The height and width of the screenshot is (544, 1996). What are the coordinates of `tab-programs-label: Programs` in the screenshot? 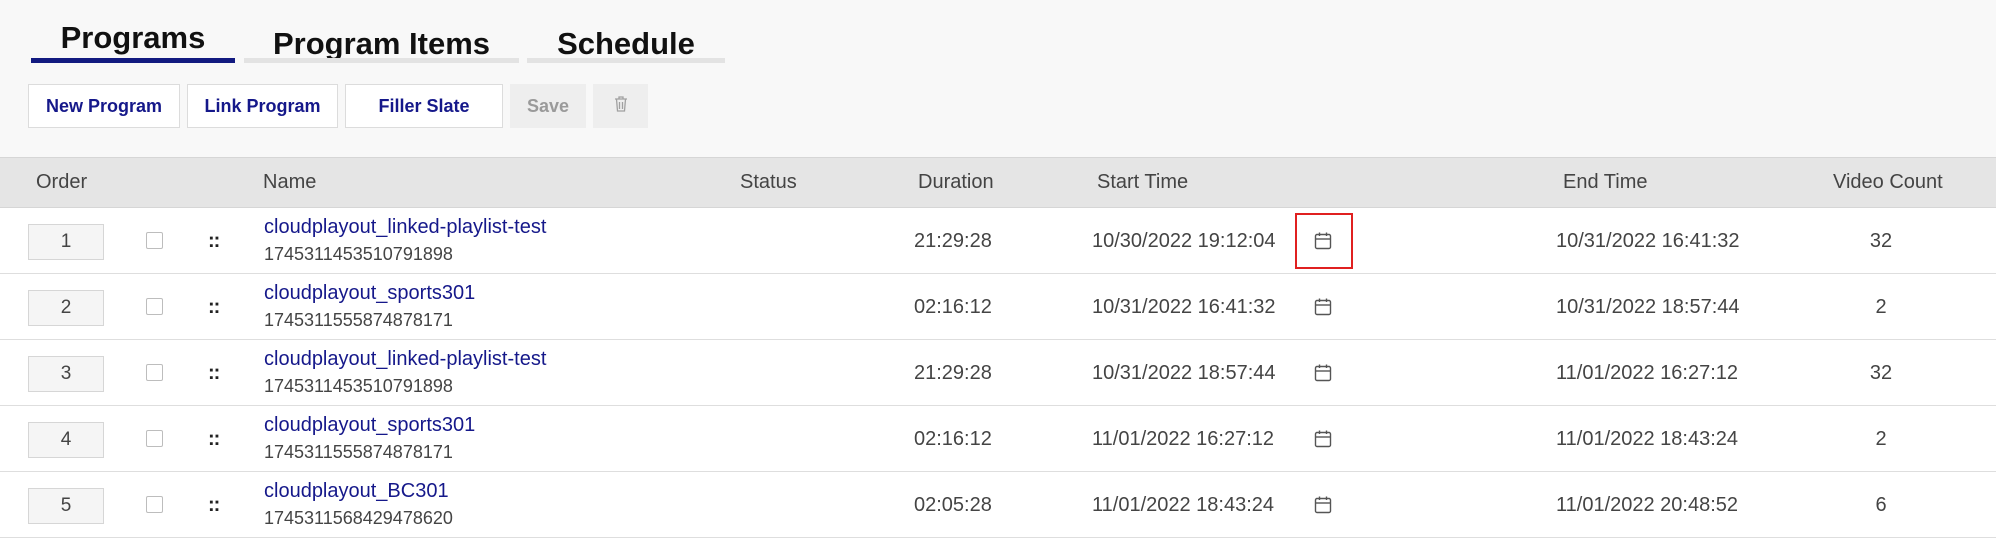 It's located at (133, 37).